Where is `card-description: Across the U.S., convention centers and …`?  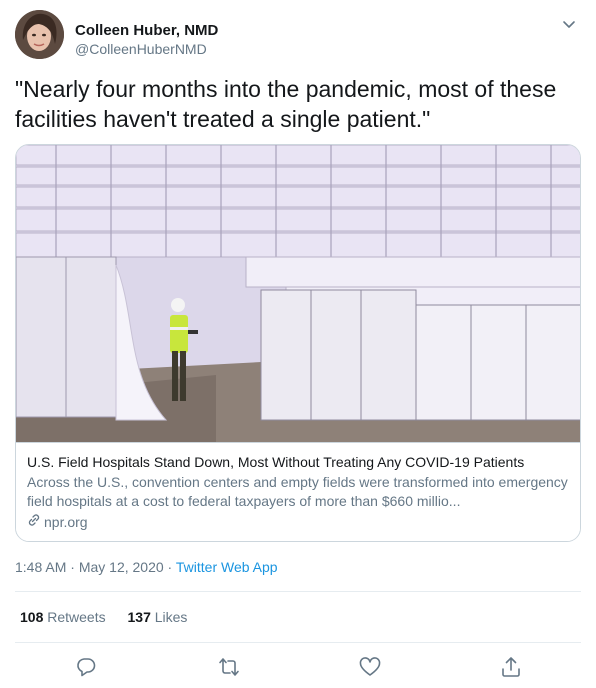 card-description: Across the U.S., convention centers and … is located at coordinates (297, 491).